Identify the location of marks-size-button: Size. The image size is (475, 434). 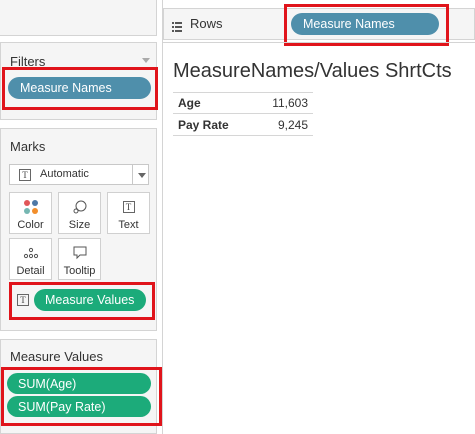
(79, 213).